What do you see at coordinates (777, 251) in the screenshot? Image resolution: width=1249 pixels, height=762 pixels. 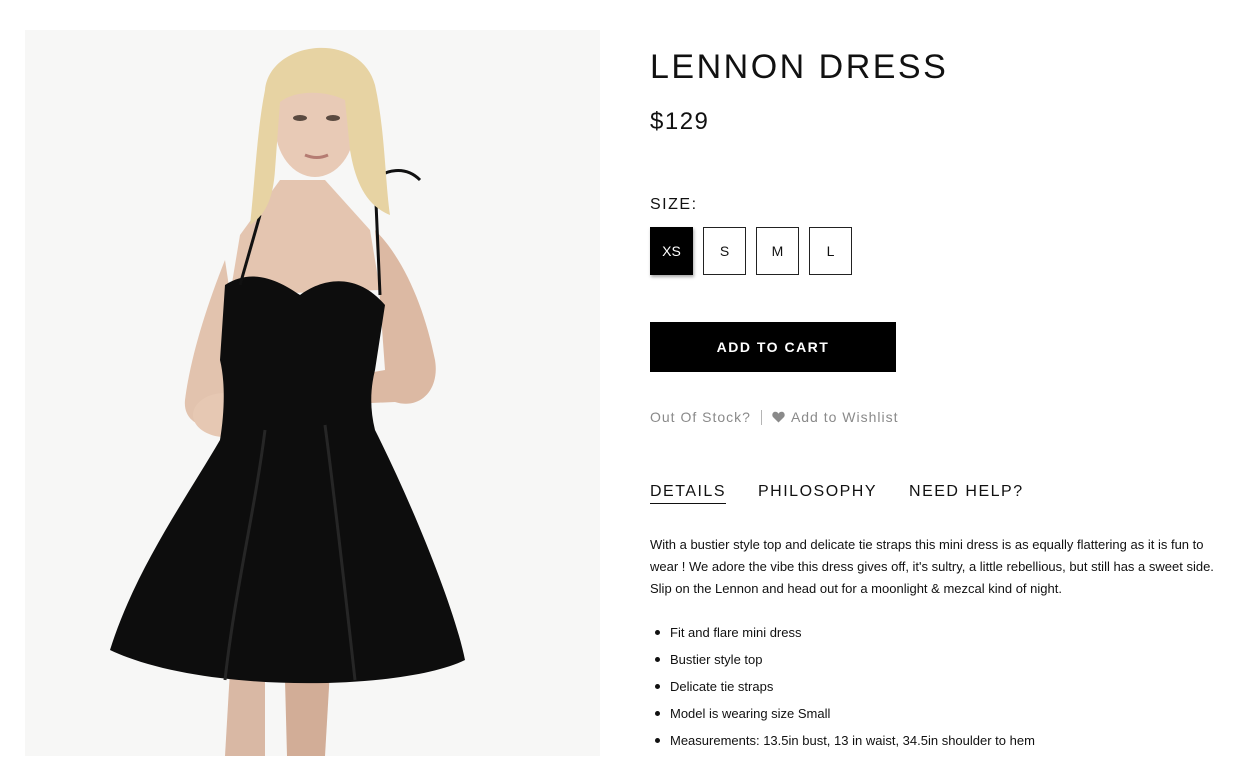 I see `size-option-m: M` at bounding box center [777, 251].